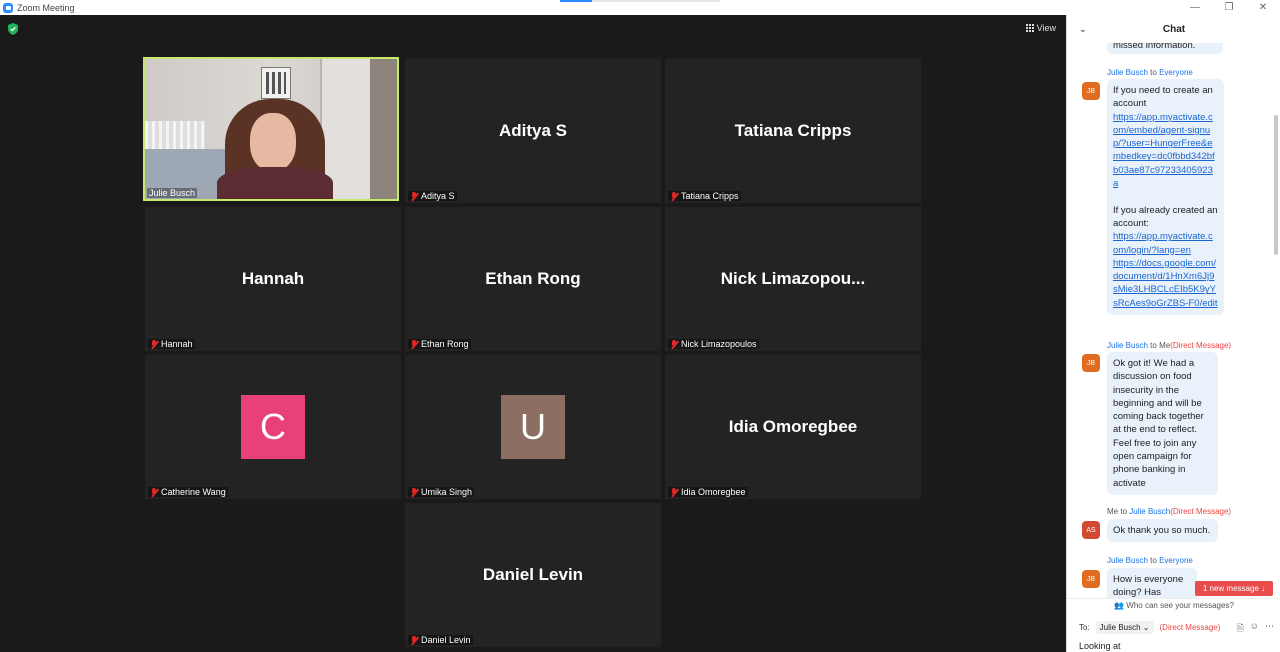 The width and height of the screenshot is (1280, 652). What do you see at coordinates (1254, 629) in the screenshot?
I see `emoji-icon: ☺` at bounding box center [1254, 629].